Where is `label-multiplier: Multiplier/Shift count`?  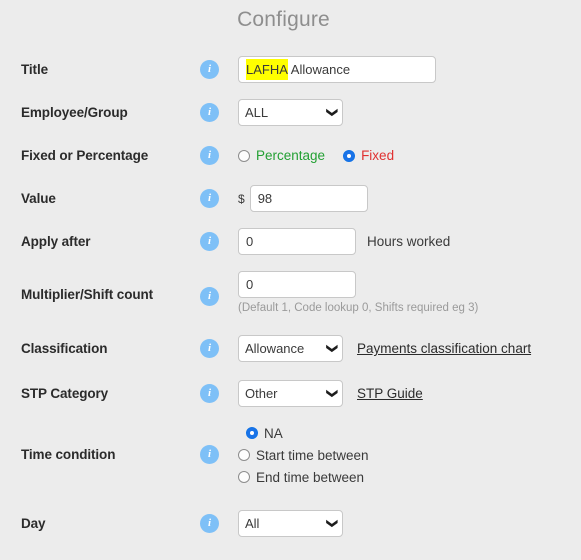 label-multiplier: Multiplier/Shift count is located at coordinates (87, 294).